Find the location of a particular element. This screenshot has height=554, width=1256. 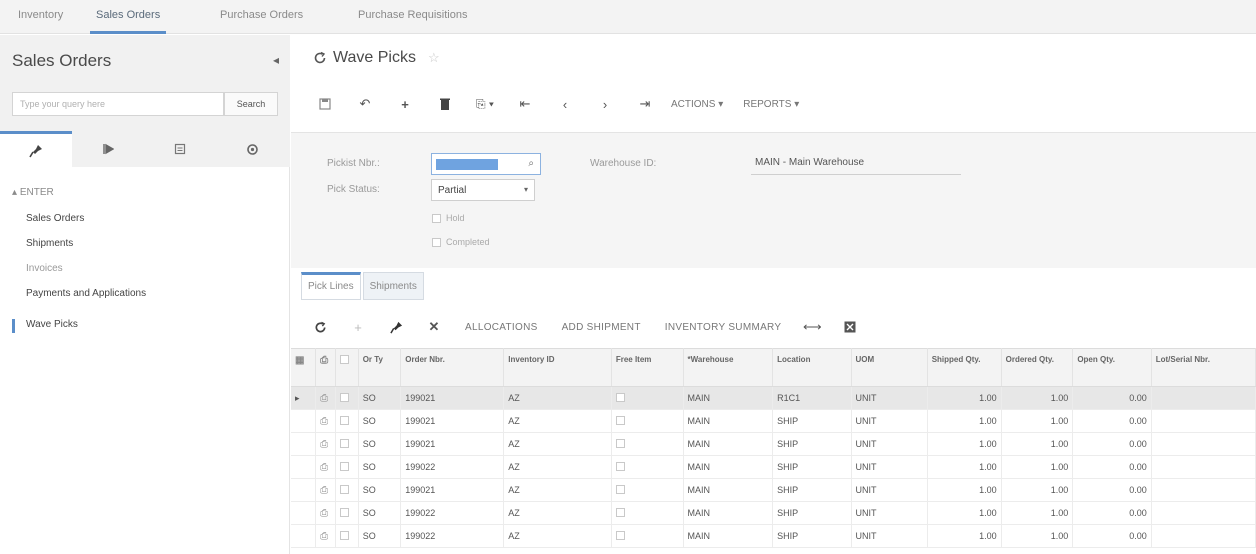

tab-pick-lines: Pick Lines is located at coordinates (331, 286).